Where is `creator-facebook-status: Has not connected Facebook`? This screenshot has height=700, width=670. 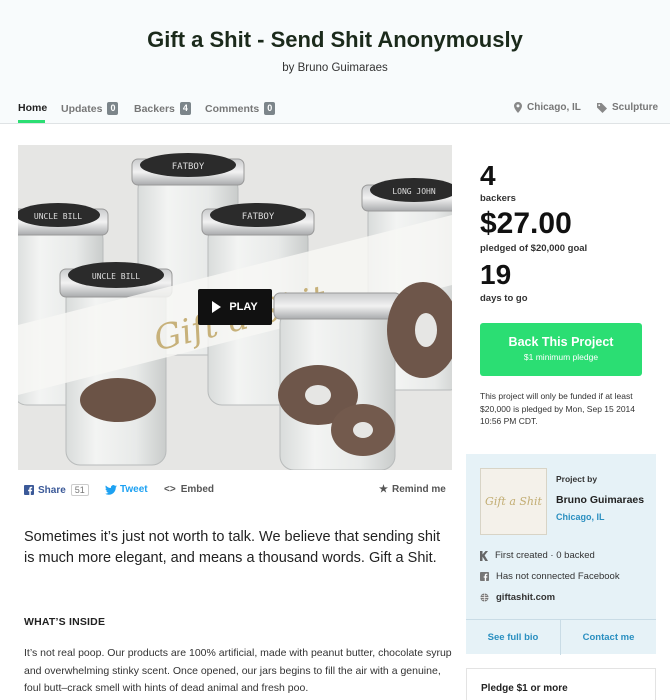 creator-facebook-status: Has not connected Facebook is located at coordinates (550, 576).